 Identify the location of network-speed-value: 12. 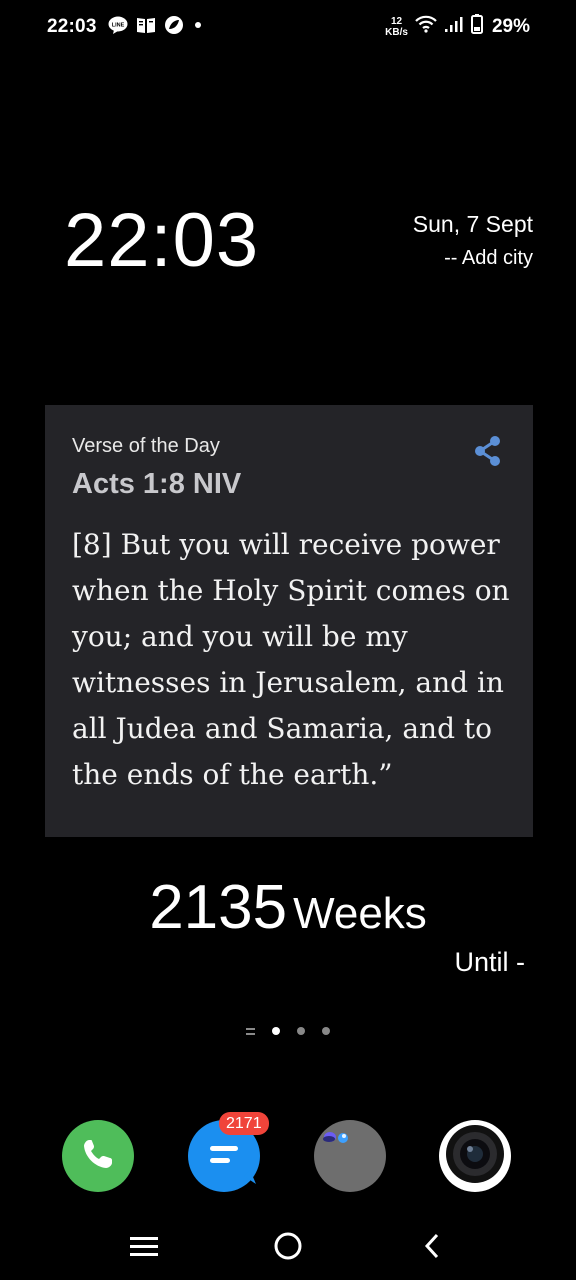
(397, 21).